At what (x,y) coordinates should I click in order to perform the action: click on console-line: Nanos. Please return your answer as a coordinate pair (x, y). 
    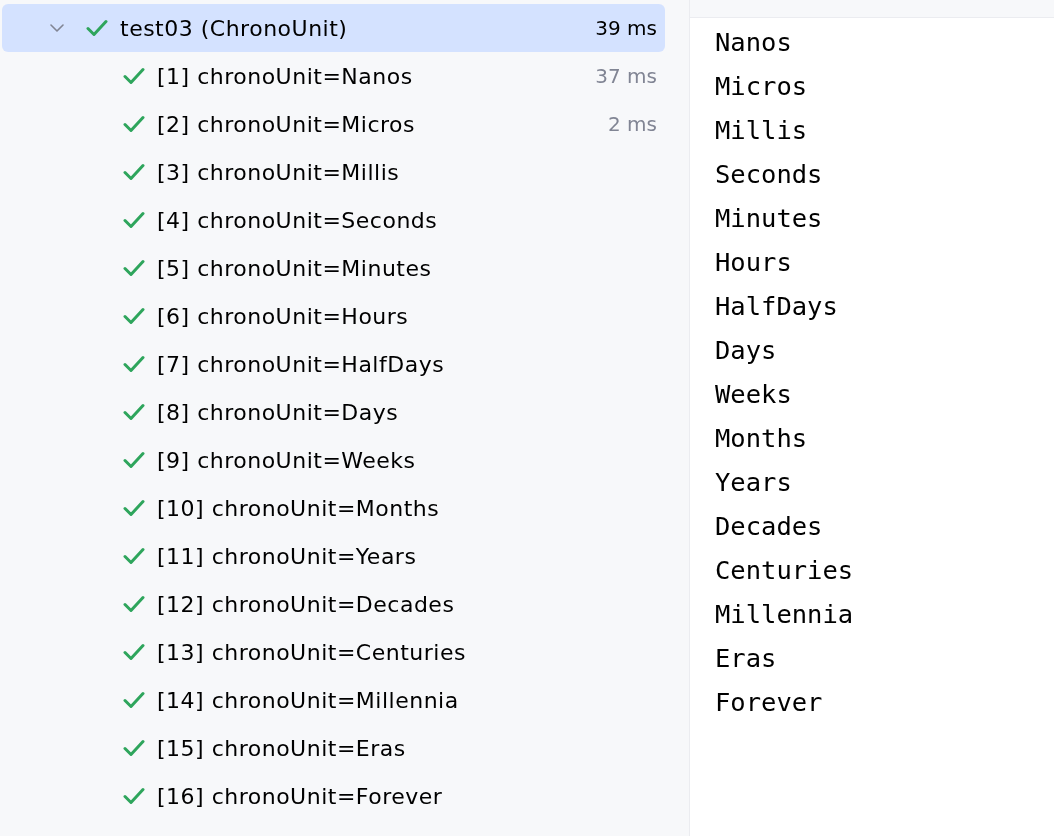
    Looking at the image, I should click on (754, 42).